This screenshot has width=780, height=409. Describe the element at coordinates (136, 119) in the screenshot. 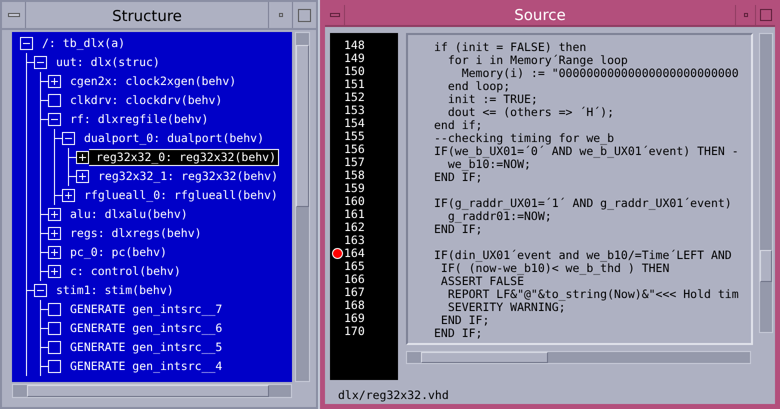

I see `tree-item: rf: dlxregfile(behv)` at that location.